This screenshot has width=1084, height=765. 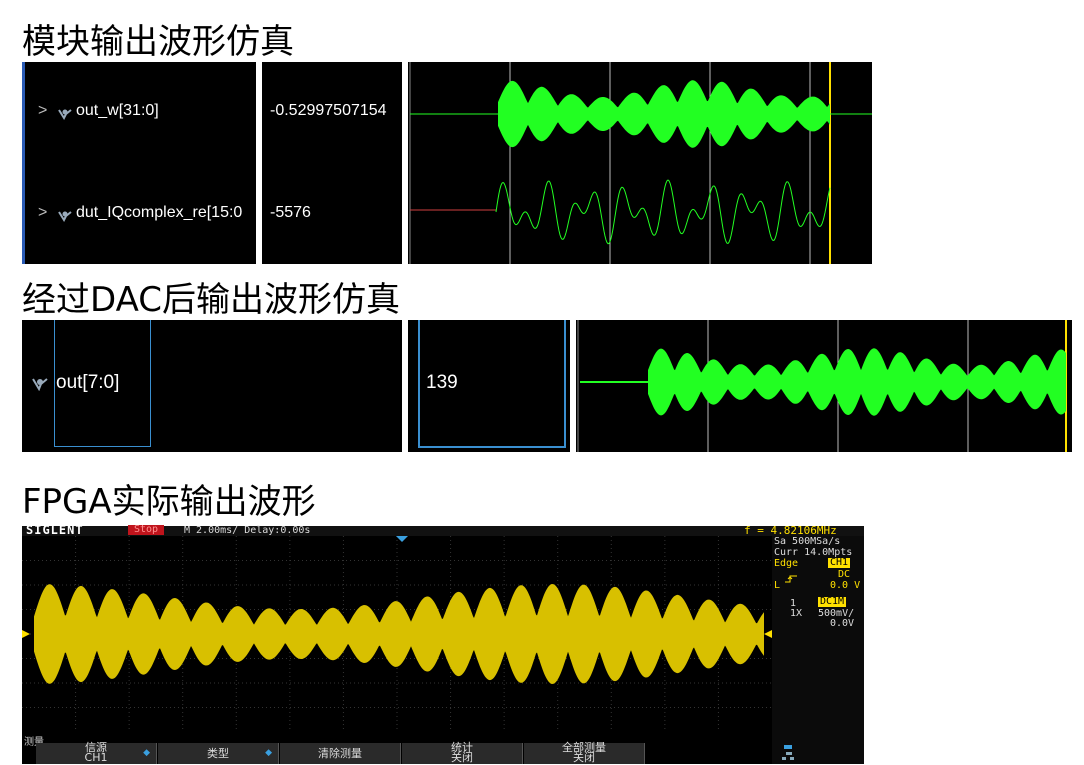 What do you see at coordinates (290, 212) in the screenshot?
I see `signal-value: -5576` at bounding box center [290, 212].